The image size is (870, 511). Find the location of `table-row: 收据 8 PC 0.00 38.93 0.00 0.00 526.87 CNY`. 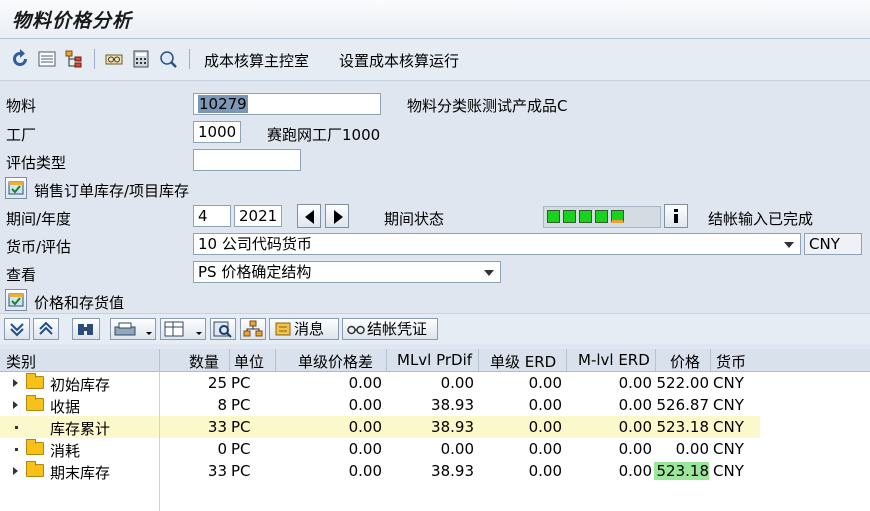

table-row: 收据 8 PC 0.00 38.93 0.00 0.00 526.87 CNY is located at coordinates (380, 405).